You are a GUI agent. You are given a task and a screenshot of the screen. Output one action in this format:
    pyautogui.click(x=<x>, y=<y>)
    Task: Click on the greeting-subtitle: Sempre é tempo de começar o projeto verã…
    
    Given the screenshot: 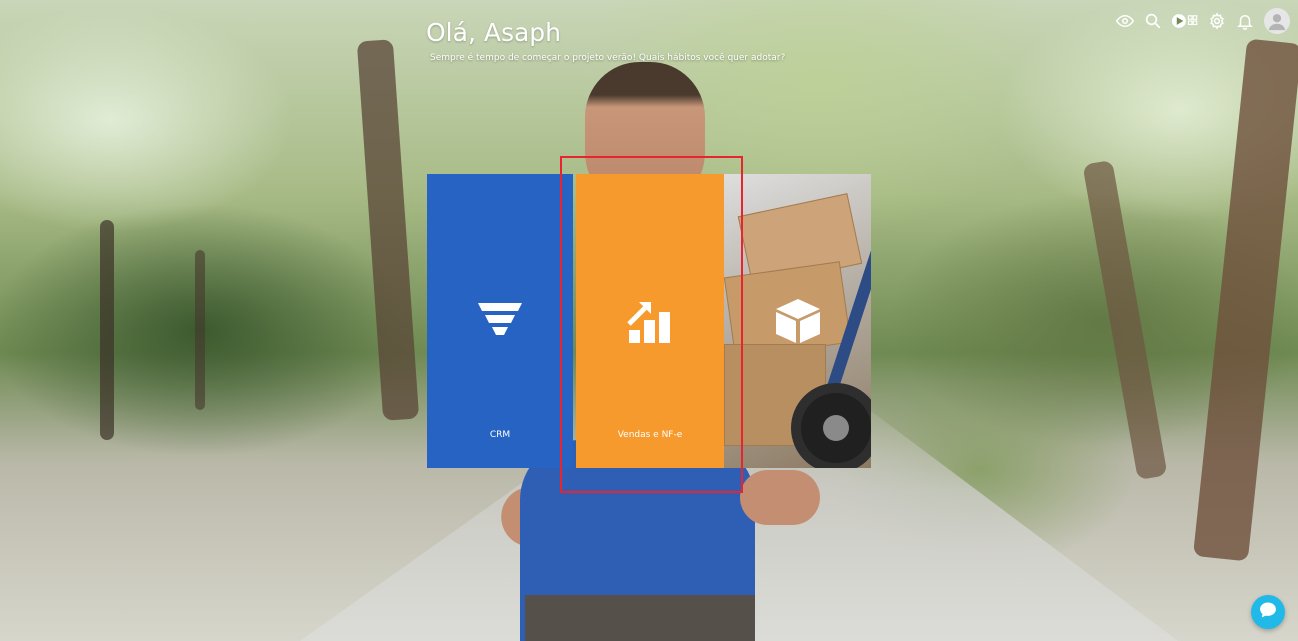 What is the action you would take?
    pyautogui.click(x=608, y=58)
    